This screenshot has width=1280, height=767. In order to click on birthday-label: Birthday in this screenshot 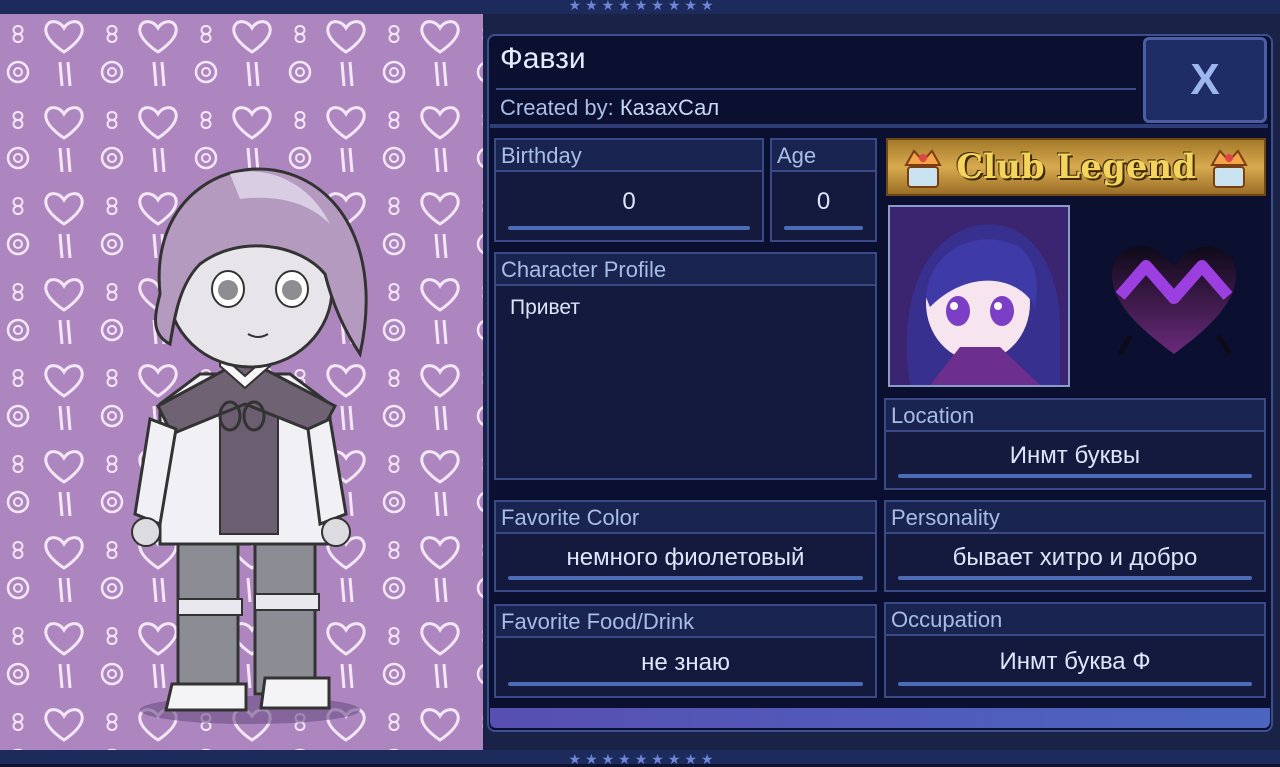, I will do `click(629, 156)`.